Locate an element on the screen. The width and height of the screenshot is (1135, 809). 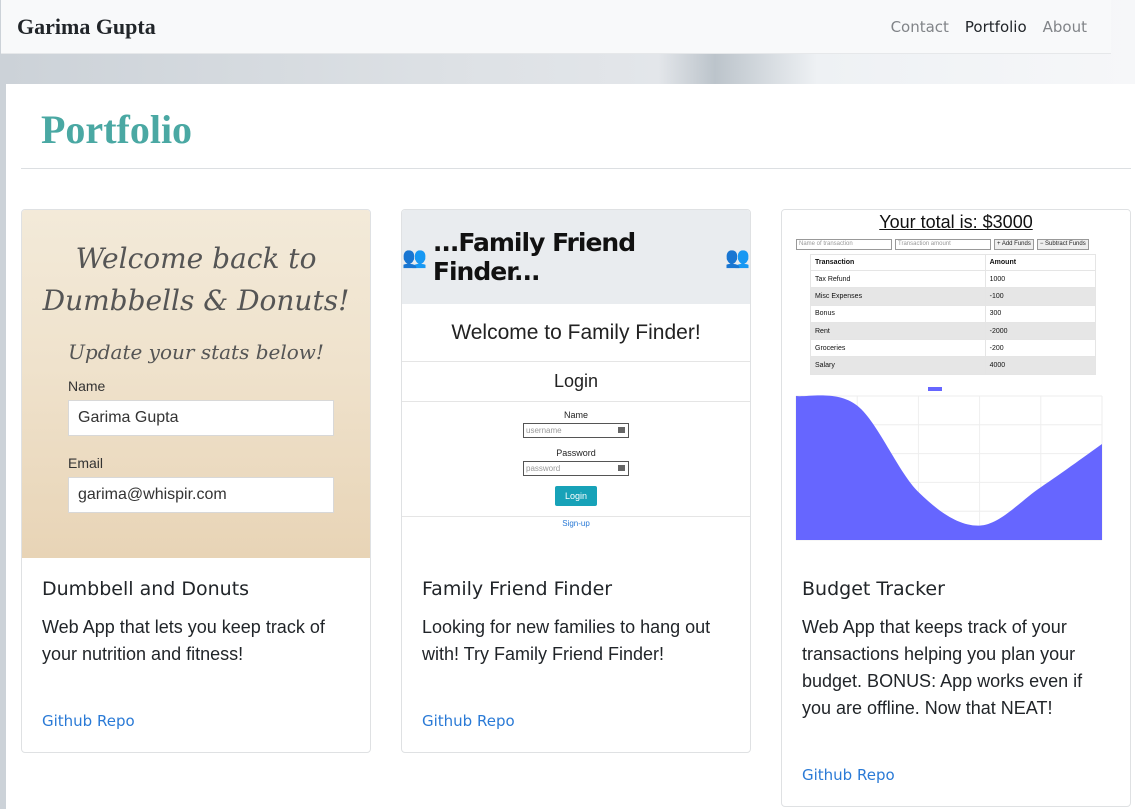
screenshot-field: password is located at coordinates (576, 468).